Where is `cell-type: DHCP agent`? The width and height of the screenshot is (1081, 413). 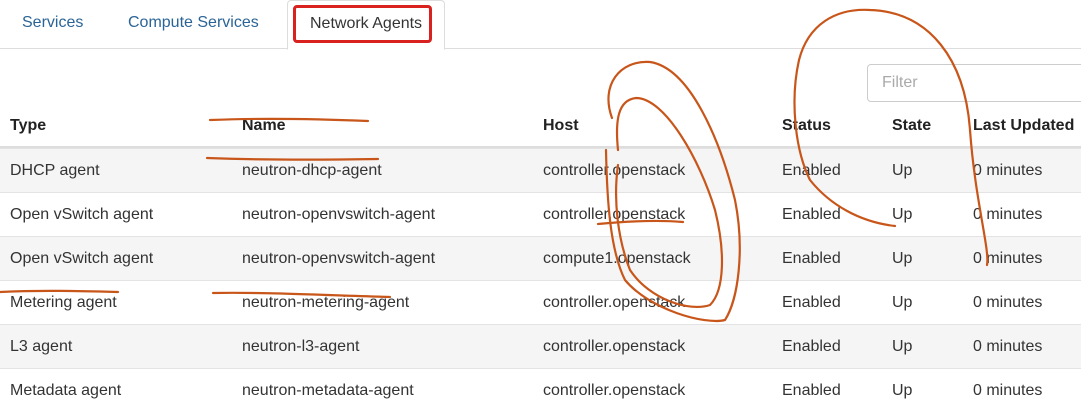 cell-type: DHCP agent is located at coordinates (55, 170).